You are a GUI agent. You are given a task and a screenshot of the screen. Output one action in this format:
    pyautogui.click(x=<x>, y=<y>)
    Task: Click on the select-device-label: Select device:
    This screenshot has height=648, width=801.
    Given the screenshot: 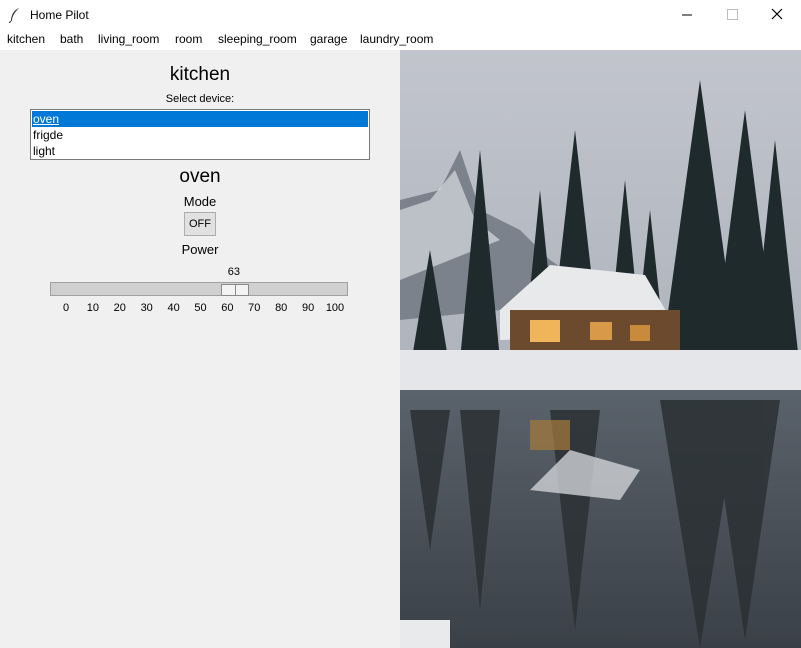 What is the action you would take?
    pyautogui.click(x=200, y=99)
    